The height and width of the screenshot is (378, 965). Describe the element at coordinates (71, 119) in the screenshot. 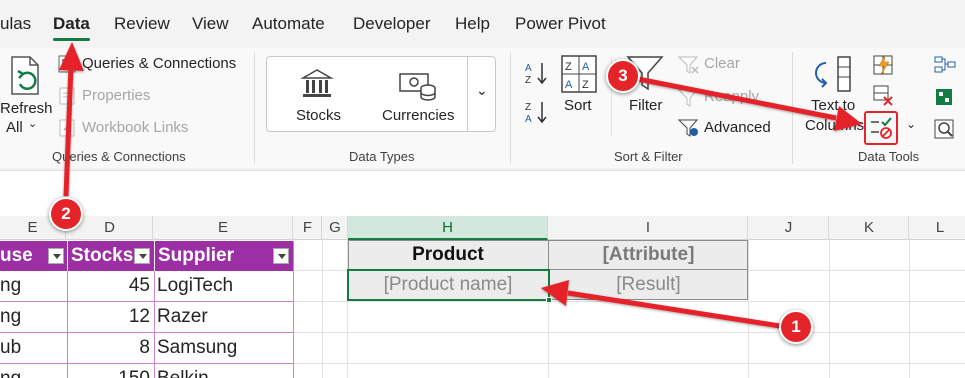

I see `arrow-to-data-tab` at that location.